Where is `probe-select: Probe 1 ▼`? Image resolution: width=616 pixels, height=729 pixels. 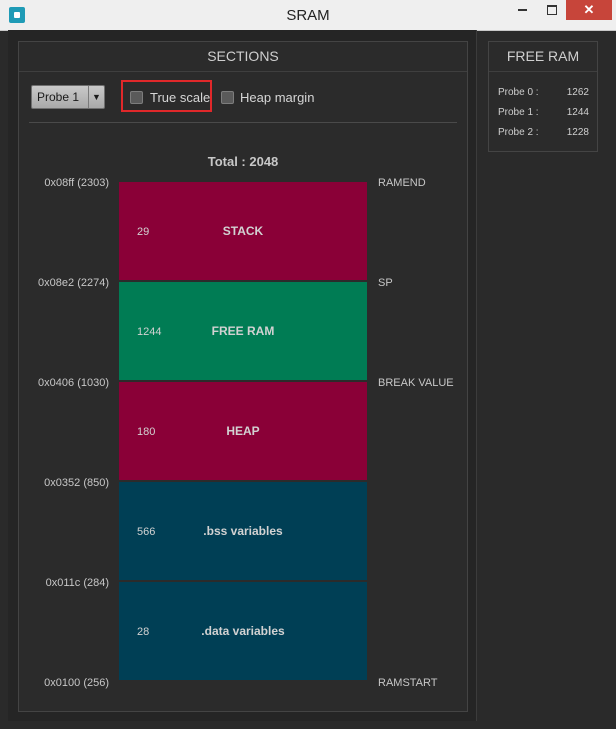 probe-select: Probe 1 ▼ is located at coordinates (68, 97).